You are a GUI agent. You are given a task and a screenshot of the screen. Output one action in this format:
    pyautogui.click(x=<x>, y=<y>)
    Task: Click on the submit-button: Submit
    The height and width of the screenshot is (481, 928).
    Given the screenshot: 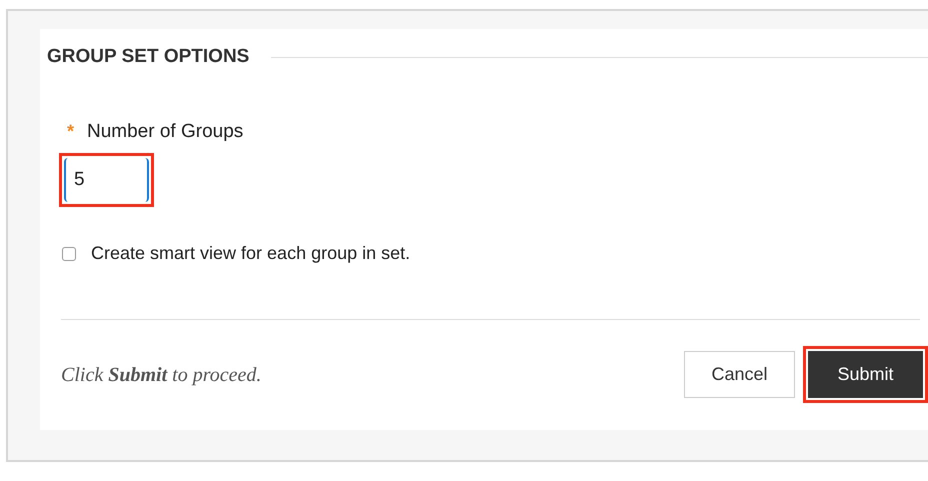 What is the action you would take?
    pyautogui.click(x=865, y=374)
    